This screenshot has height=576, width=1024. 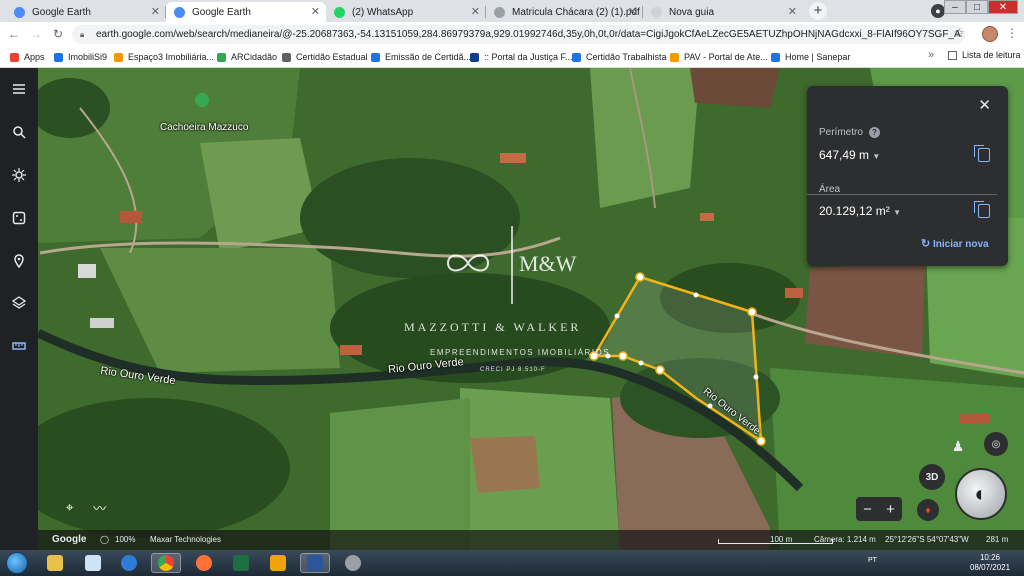 I want to click on profile-avatar, so click(x=990, y=34).